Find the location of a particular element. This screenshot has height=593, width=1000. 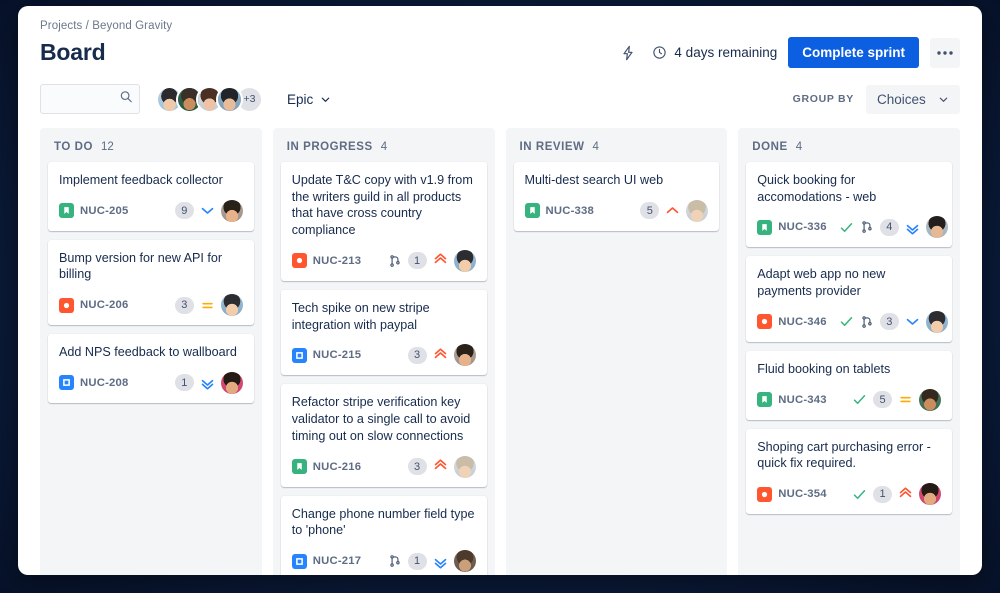

issue-key: NUC-215 is located at coordinates (337, 355).